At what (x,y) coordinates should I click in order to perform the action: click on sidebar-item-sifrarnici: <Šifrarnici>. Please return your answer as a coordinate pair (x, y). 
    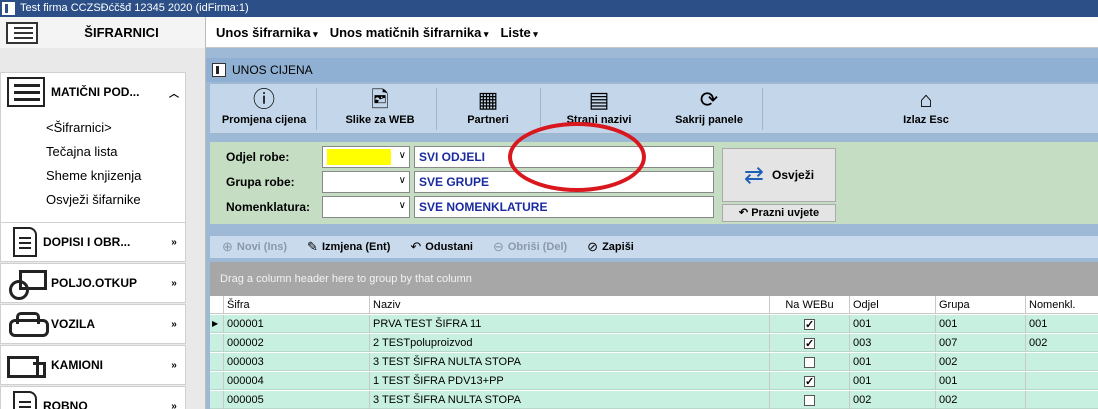
    Looking at the image, I should click on (93, 128).